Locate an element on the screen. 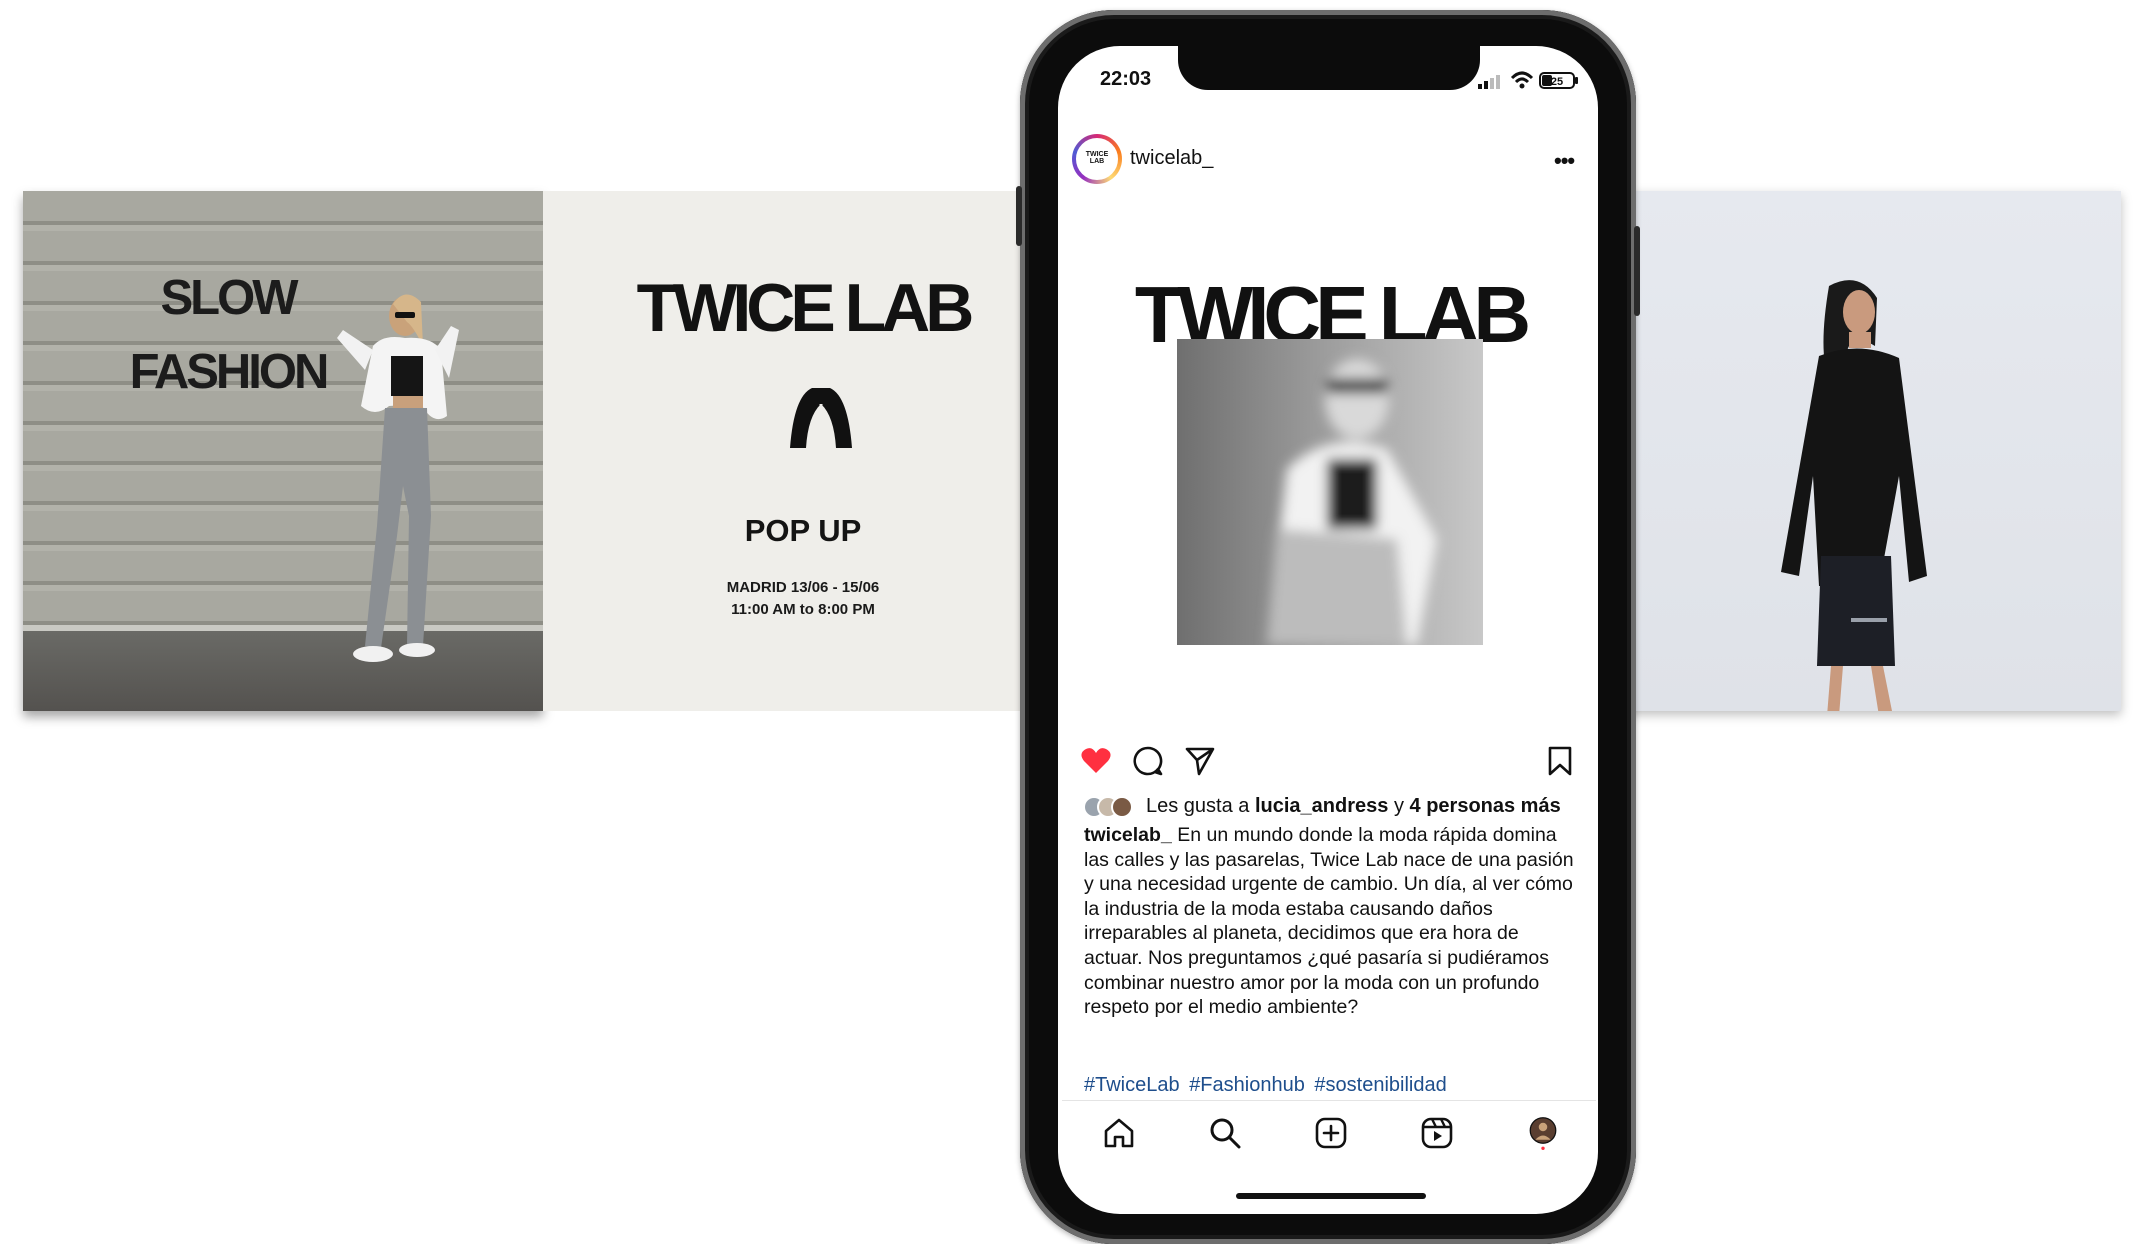 The image size is (2136, 1244). slide-model is located at coordinates (1860, 451).